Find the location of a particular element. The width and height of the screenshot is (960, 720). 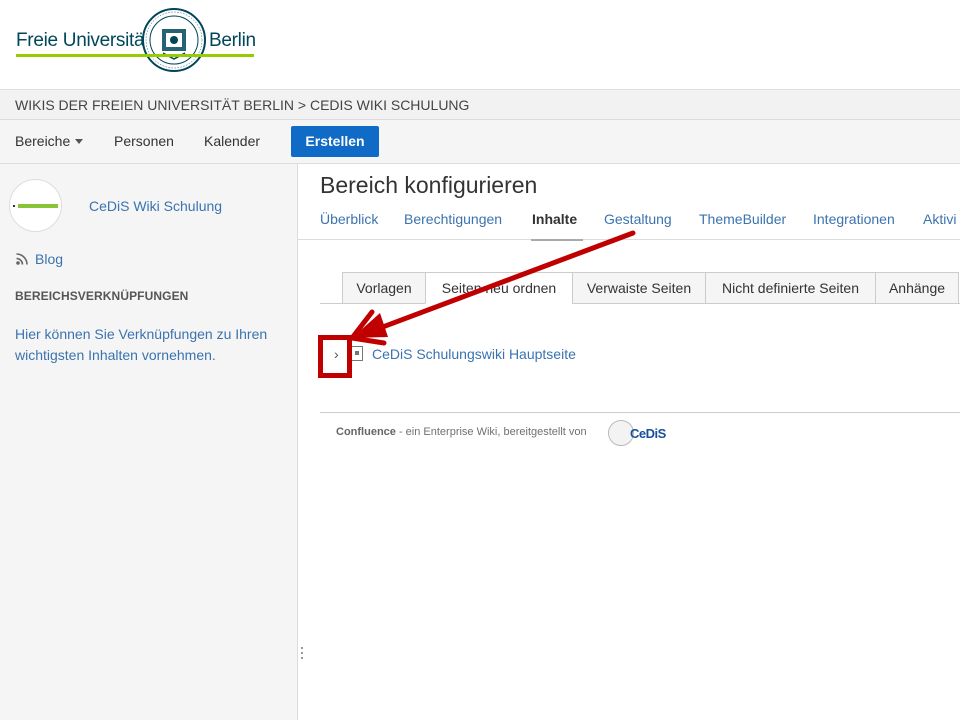

tab-gestaltung: Gestaltung is located at coordinates (638, 219).